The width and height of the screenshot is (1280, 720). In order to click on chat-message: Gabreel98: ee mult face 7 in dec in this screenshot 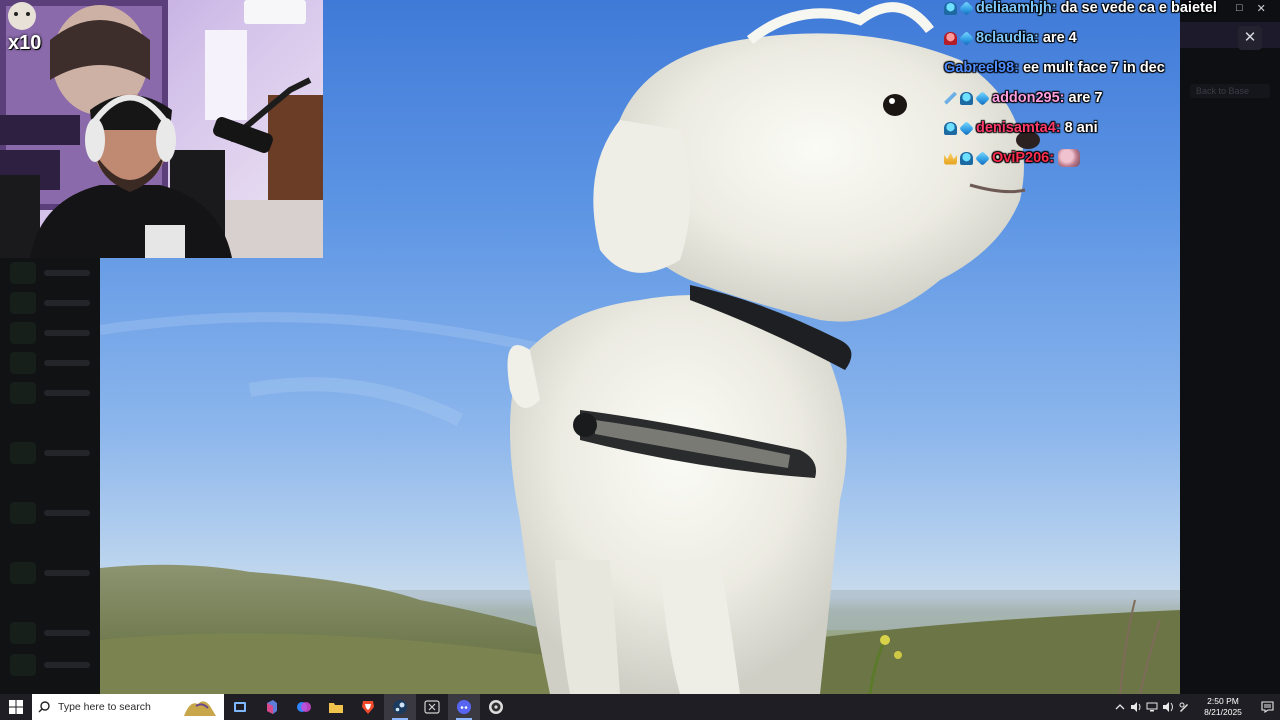, I will do `click(1054, 68)`.